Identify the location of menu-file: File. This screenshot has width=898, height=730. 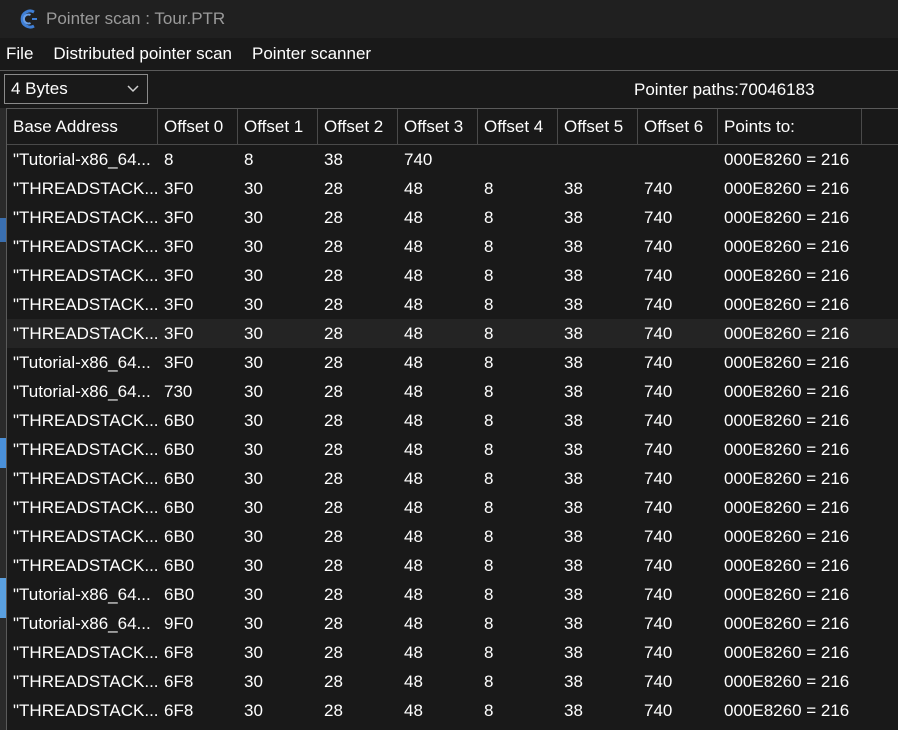
(21, 54).